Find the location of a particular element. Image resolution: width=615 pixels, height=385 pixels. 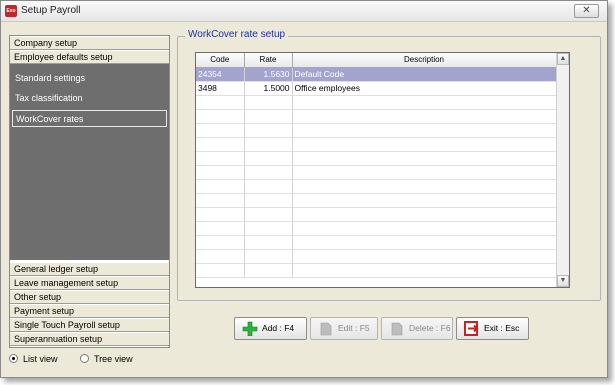

tree-view-option: Tree view is located at coordinates (106, 359).